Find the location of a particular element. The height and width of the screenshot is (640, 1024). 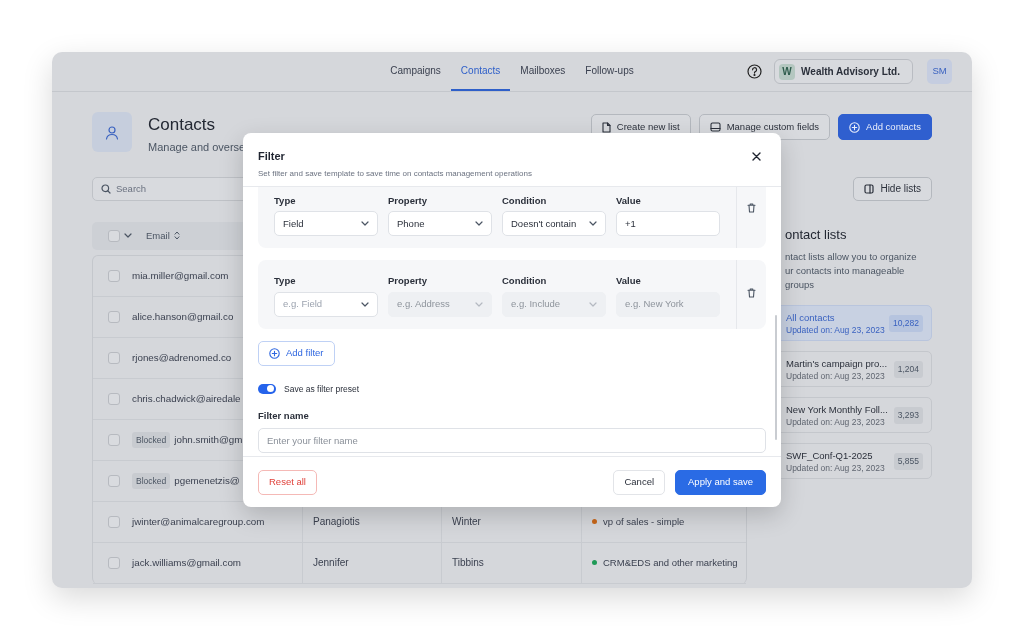

field-label: Property is located at coordinates (408, 281).